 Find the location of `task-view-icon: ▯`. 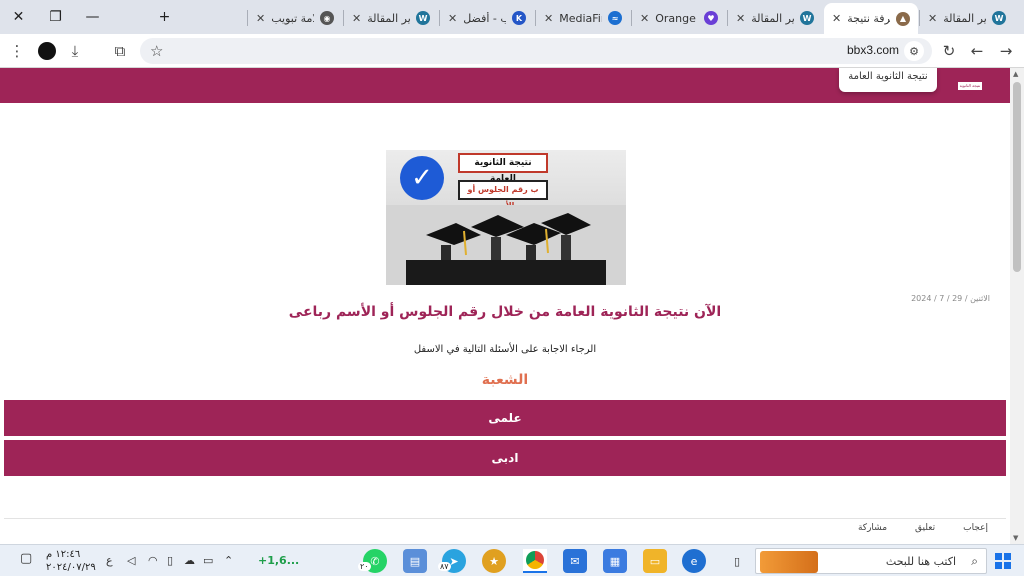

task-view-icon: ▯ is located at coordinates (737, 561).